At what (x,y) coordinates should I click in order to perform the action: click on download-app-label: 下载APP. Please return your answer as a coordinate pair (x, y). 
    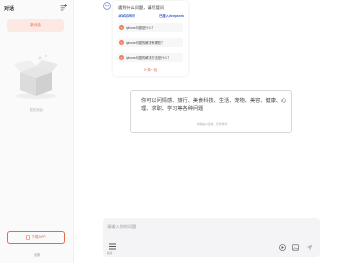
    Looking at the image, I should click on (38, 237).